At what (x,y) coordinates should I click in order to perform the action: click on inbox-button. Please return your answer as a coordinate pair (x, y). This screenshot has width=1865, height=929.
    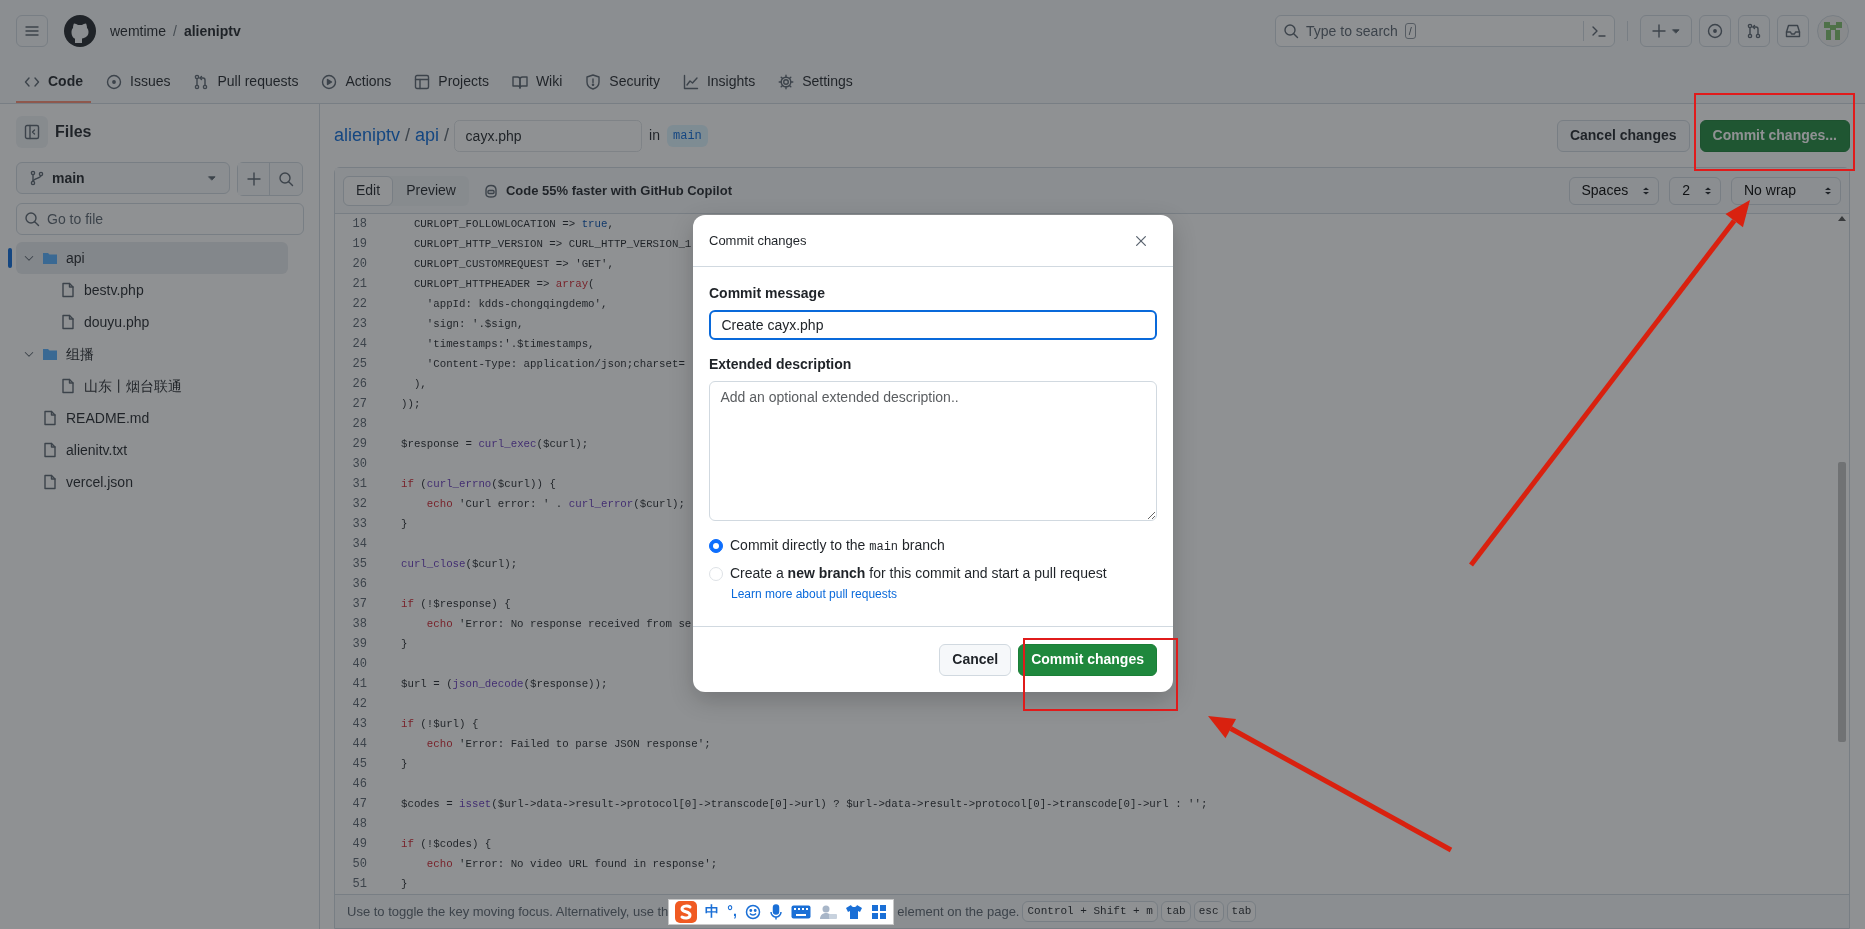
    Looking at the image, I should click on (1793, 31).